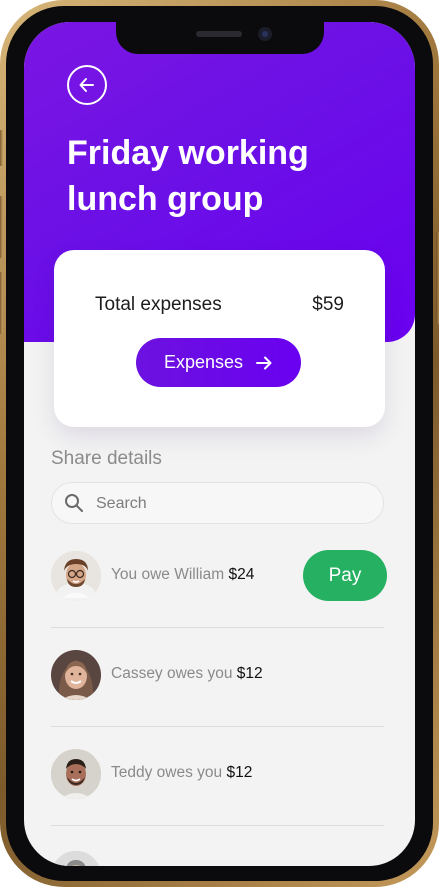 The width and height of the screenshot is (439, 887). What do you see at coordinates (241, 574) in the screenshot?
I see `share-row-amount: $24` at bounding box center [241, 574].